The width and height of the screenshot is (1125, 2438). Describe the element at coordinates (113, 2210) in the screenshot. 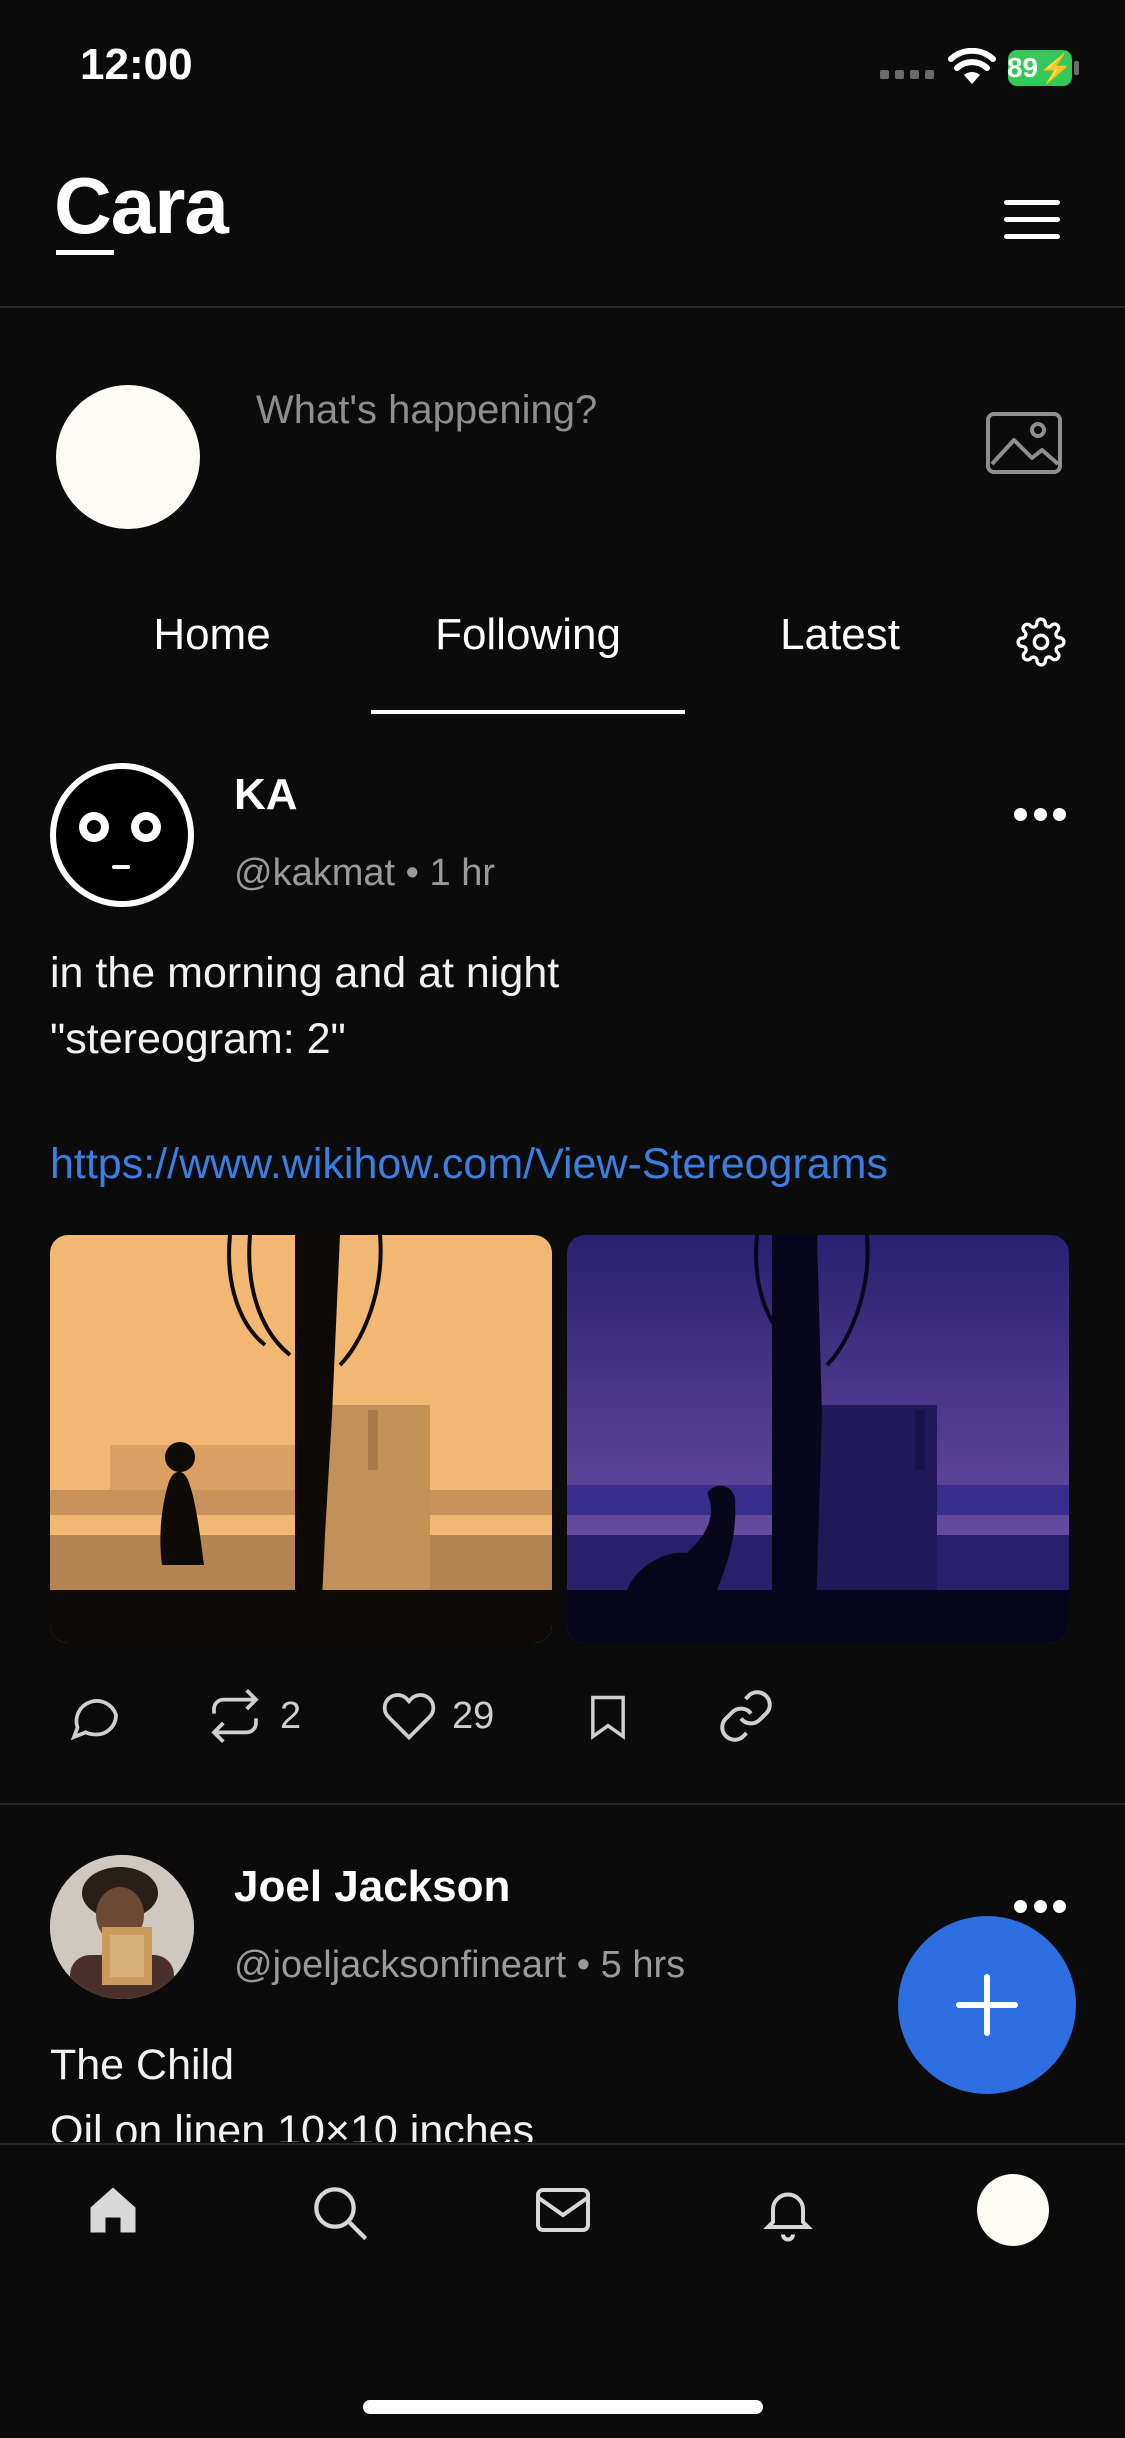

I see `home-icon` at that location.